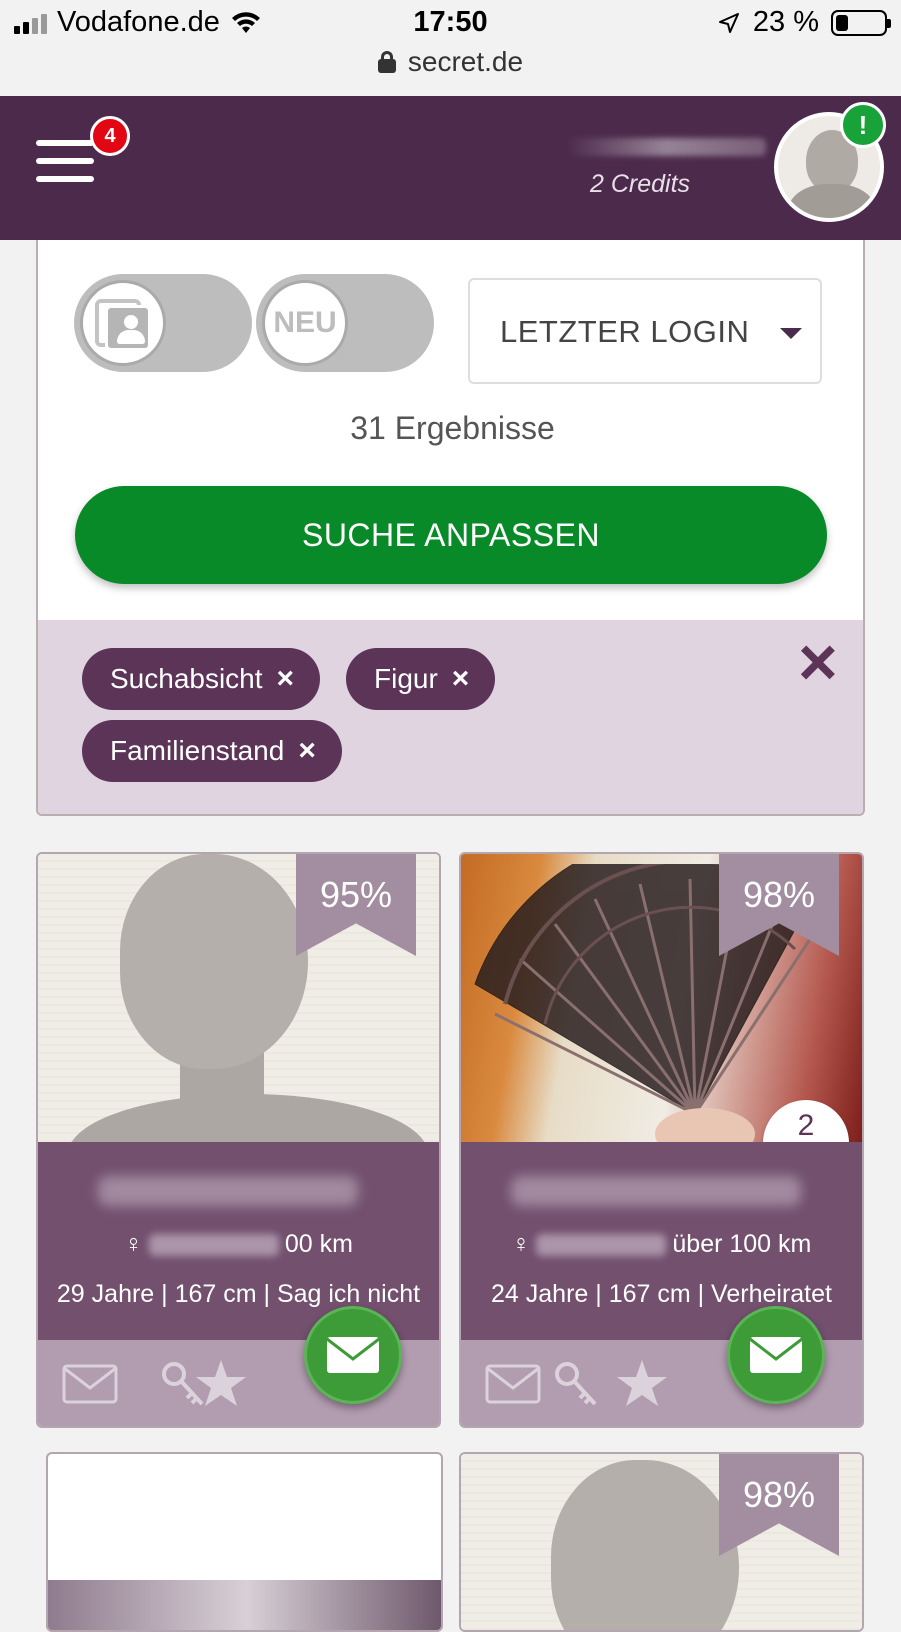 The width and height of the screenshot is (901, 1632). Describe the element at coordinates (818, 662) in the screenshot. I see `clear-filters-icon: ×` at that location.